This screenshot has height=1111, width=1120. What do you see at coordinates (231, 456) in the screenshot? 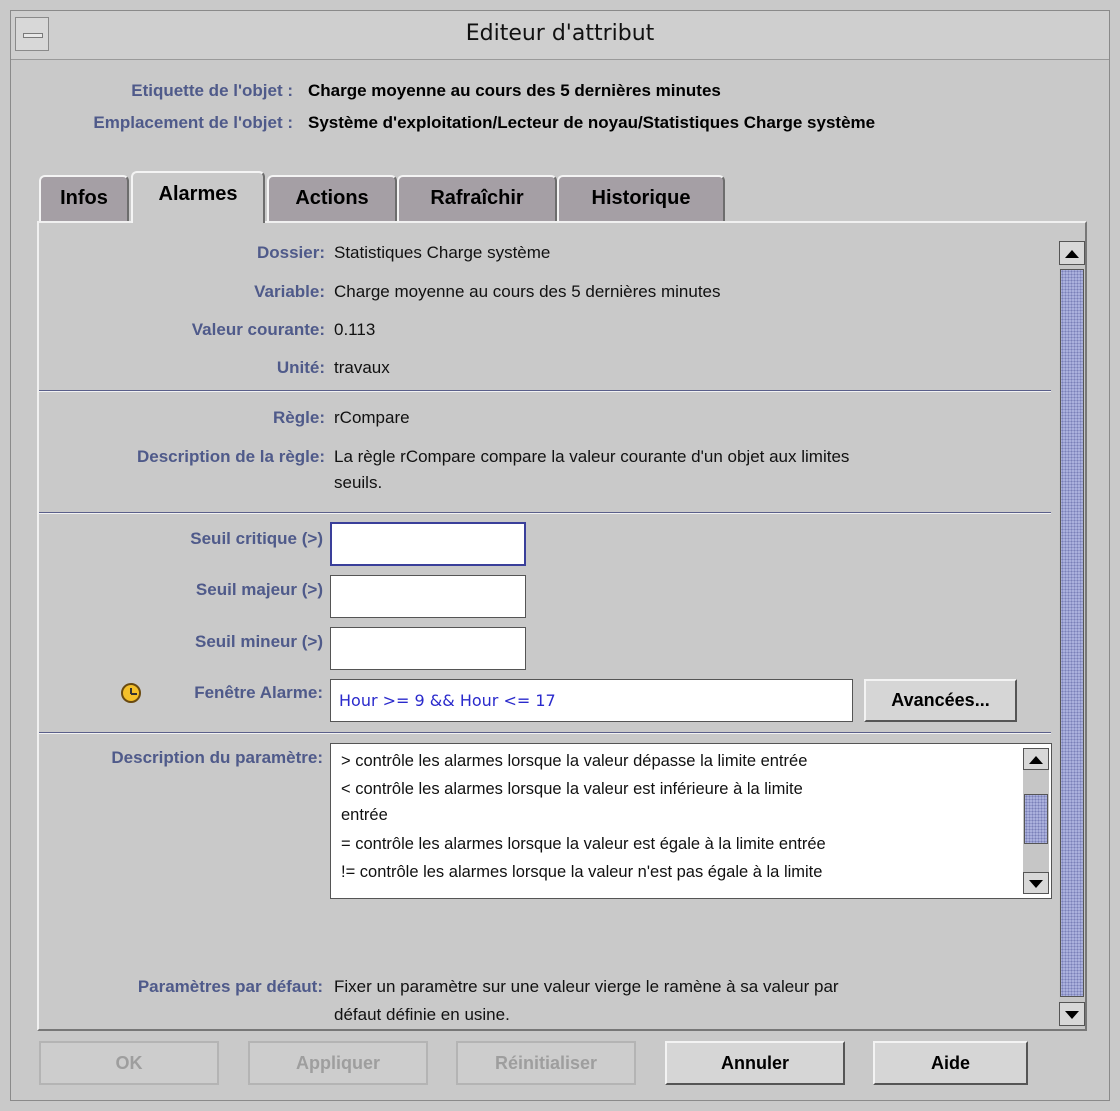
I see `rule-description-label: Description de la règle:` at bounding box center [231, 456].